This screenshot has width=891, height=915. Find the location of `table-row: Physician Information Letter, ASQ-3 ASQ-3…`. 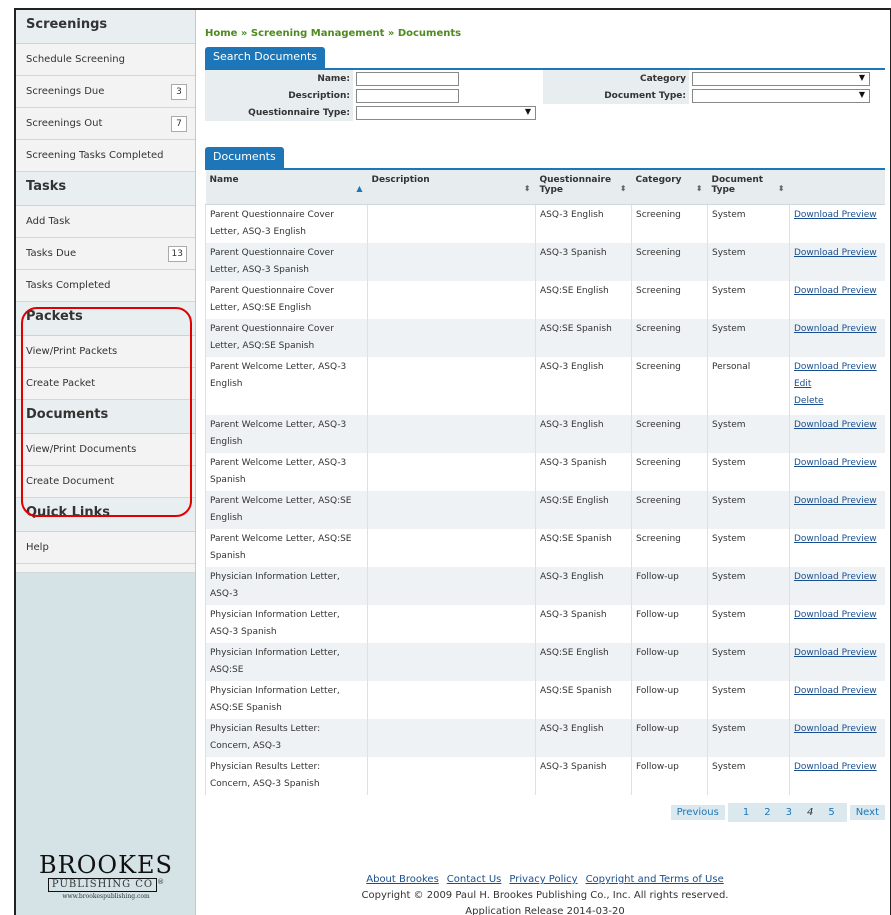

table-row: Physician Information Letter, ASQ-3 ASQ-3… is located at coordinates (545, 585).